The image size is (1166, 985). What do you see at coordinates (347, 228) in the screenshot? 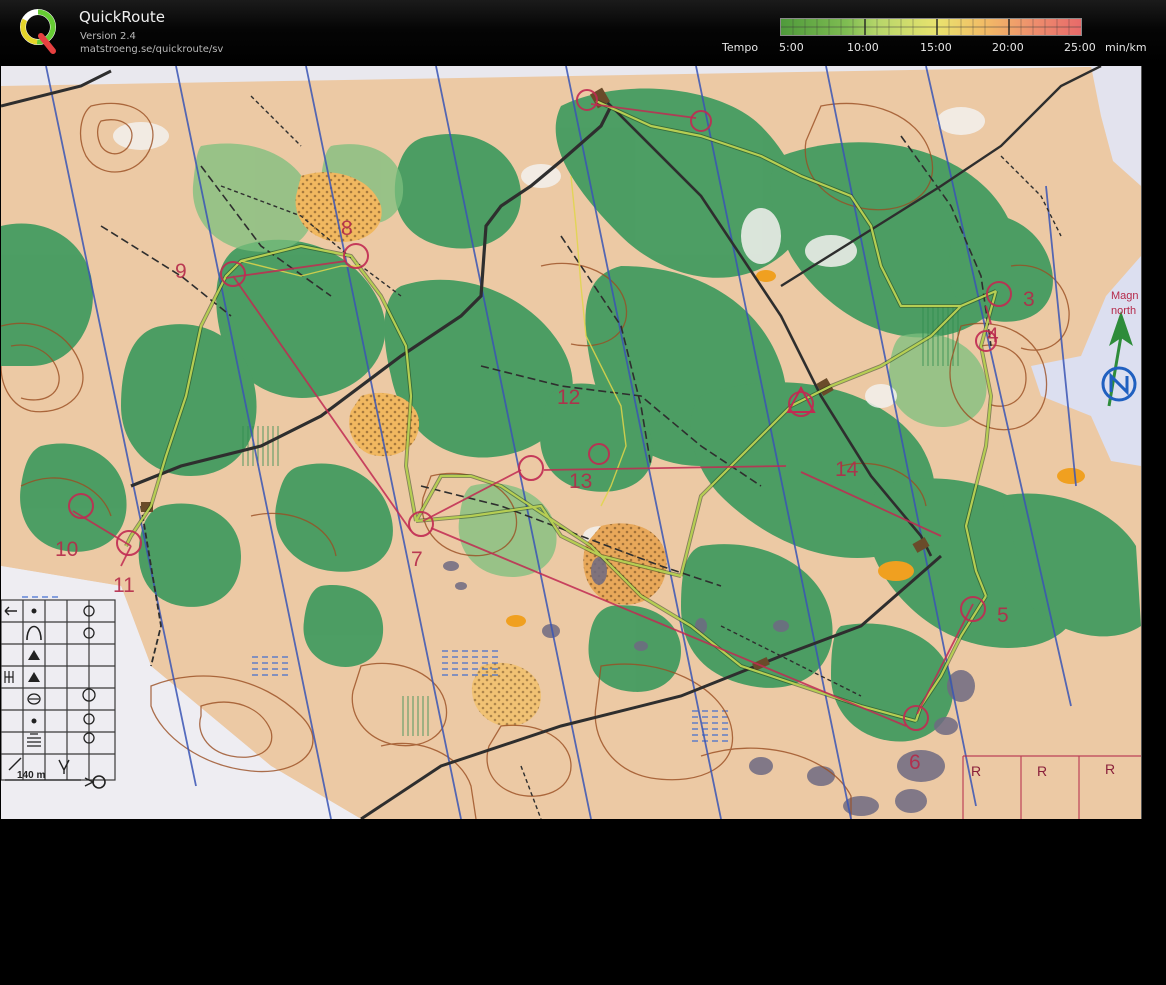
I see `control-number: 8` at bounding box center [347, 228].